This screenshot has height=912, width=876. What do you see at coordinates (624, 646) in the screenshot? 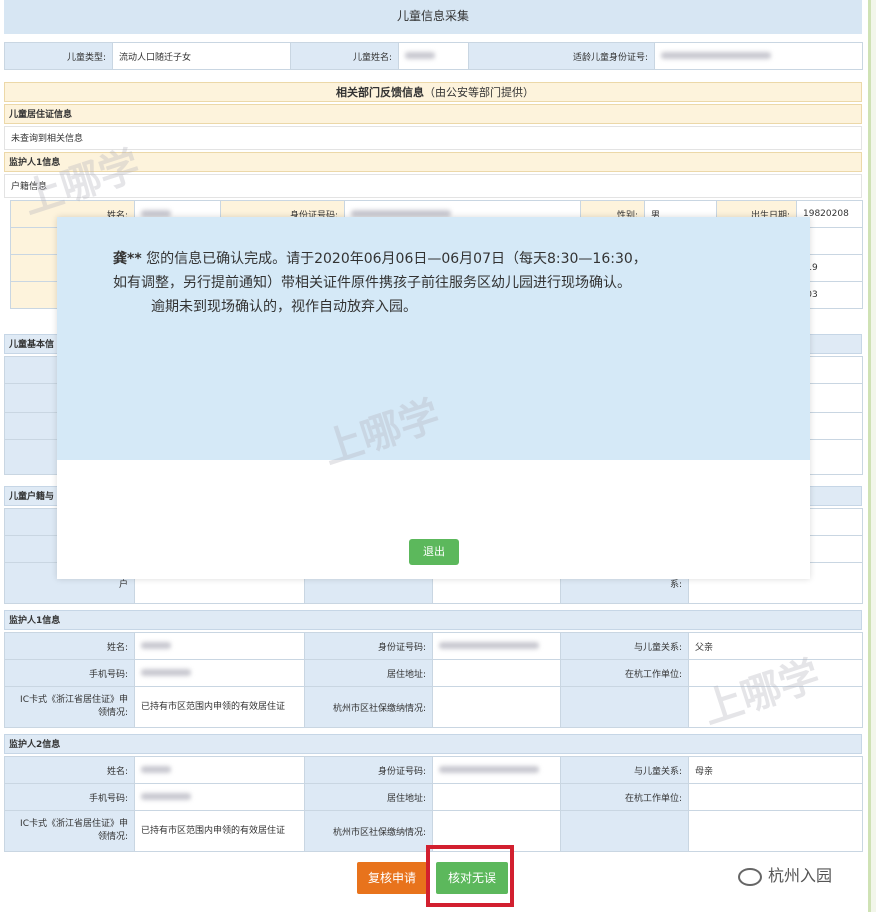
I see `g1-relation-label: 与儿童关系:` at bounding box center [624, 646].